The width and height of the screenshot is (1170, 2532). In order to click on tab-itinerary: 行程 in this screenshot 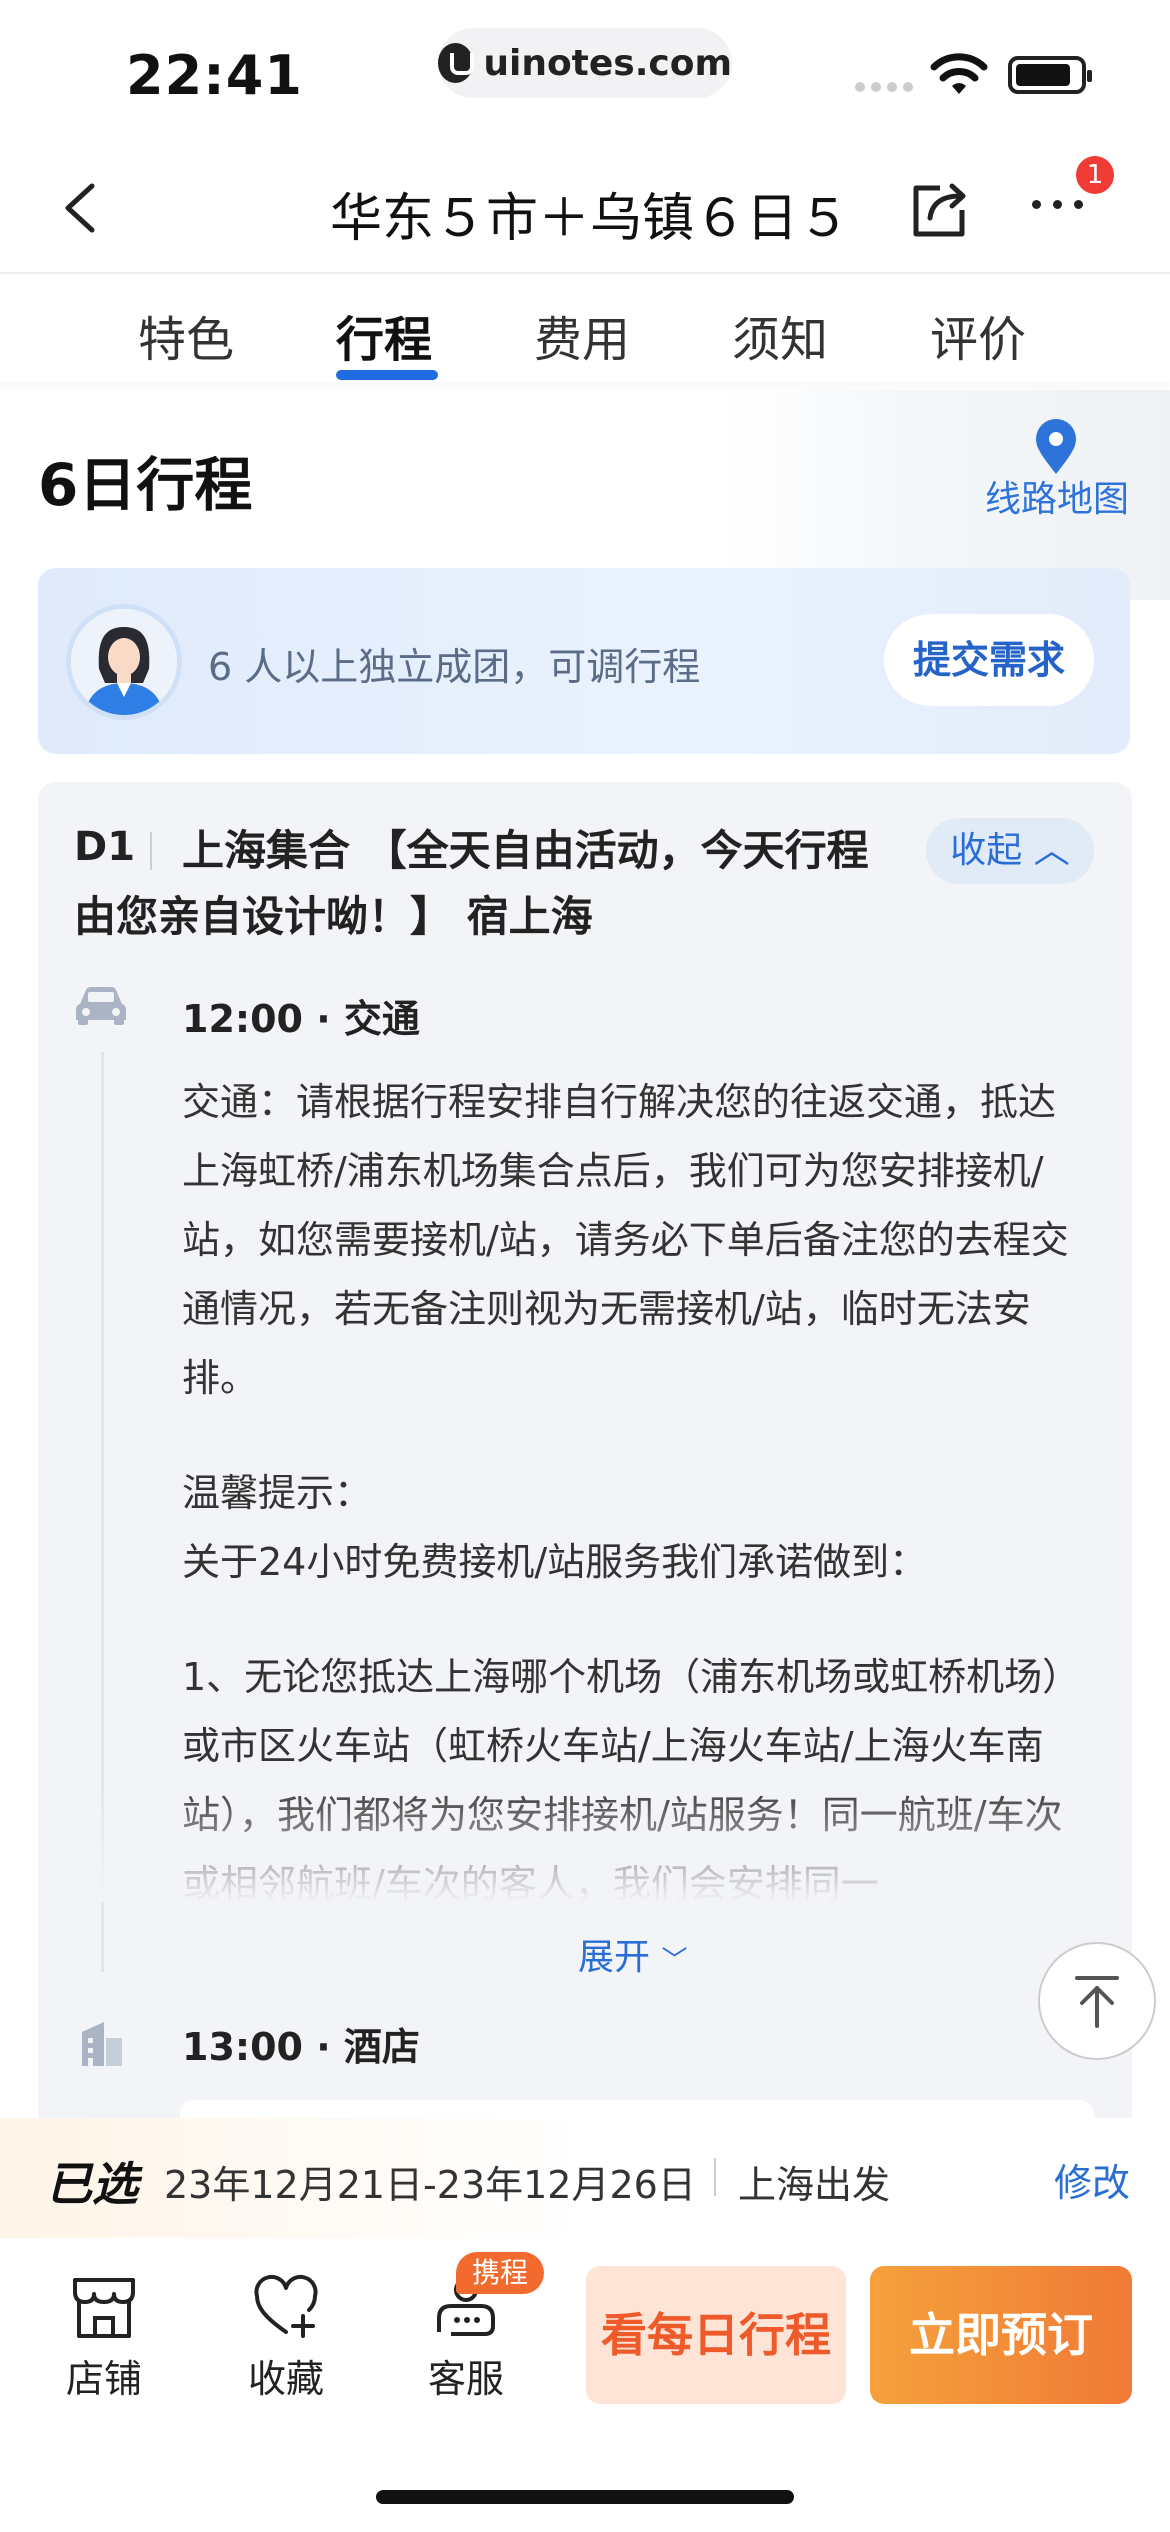, I will do `click(384, 335)`.